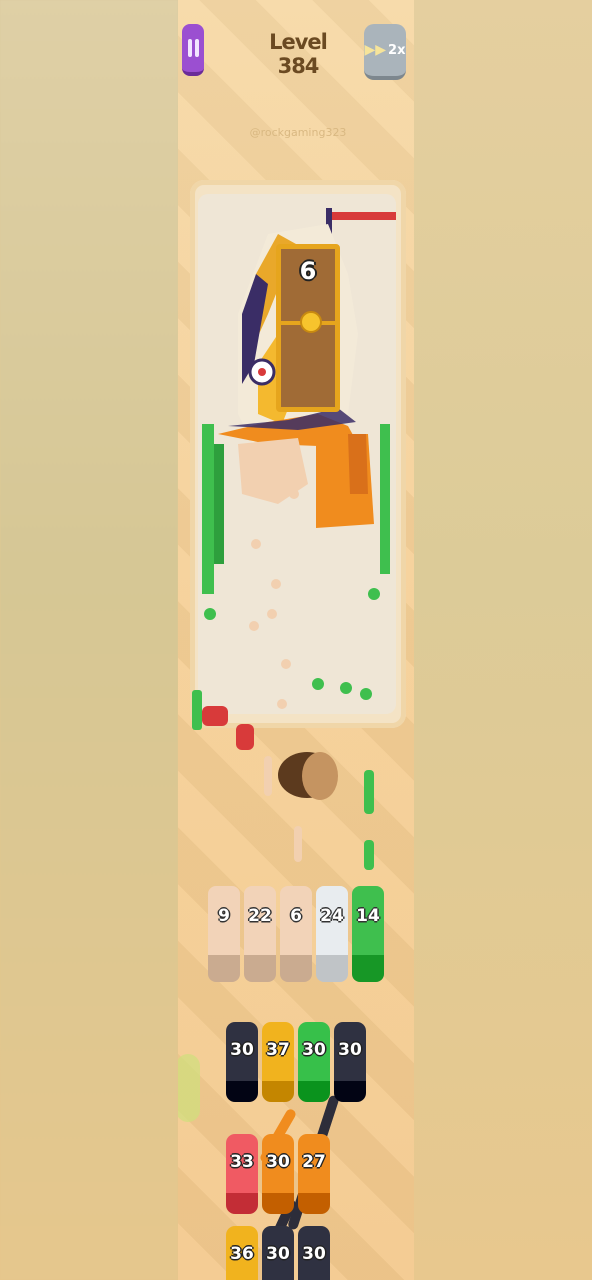 This screenshot has height=1280, width=592. I want to click on shooter-cube: 36, so click(242, 1253).